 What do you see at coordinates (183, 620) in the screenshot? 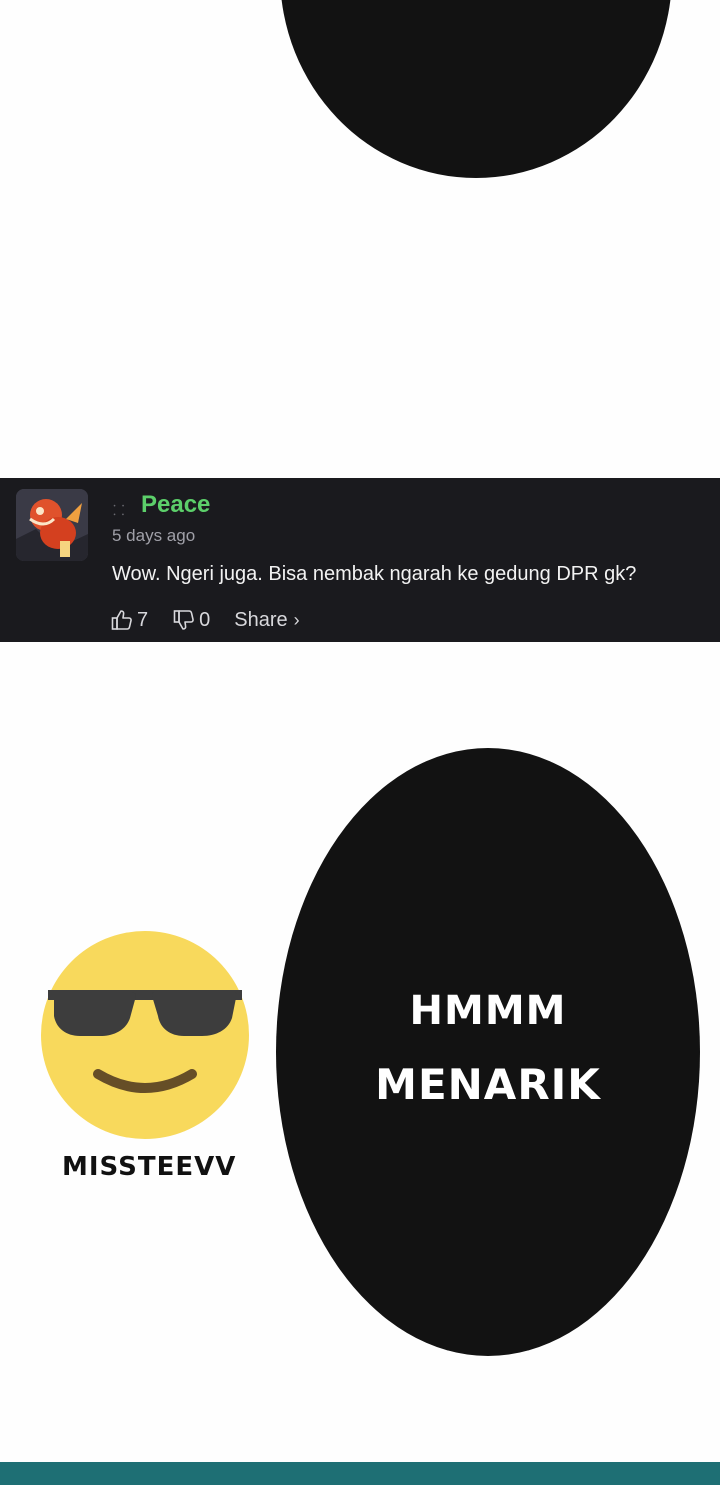
I see `thumbs-down-icon` at bounding box center [183, 620].